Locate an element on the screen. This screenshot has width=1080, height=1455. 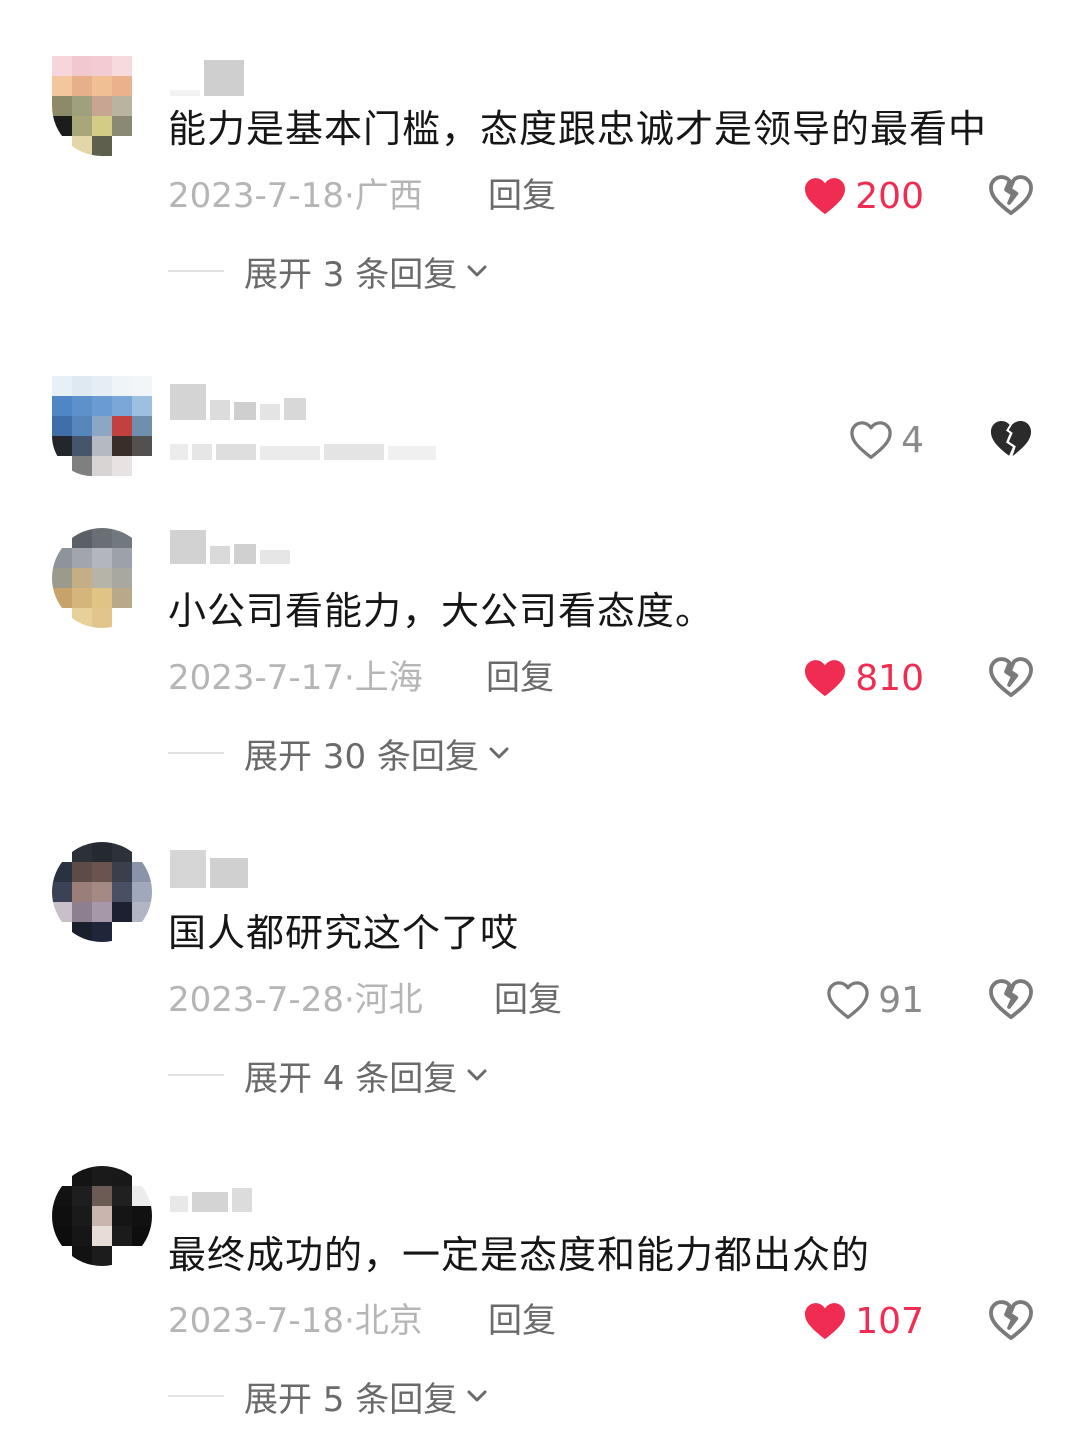
comment-meta: 2023-7-18·北京 is located at coordinates (295, 1321).